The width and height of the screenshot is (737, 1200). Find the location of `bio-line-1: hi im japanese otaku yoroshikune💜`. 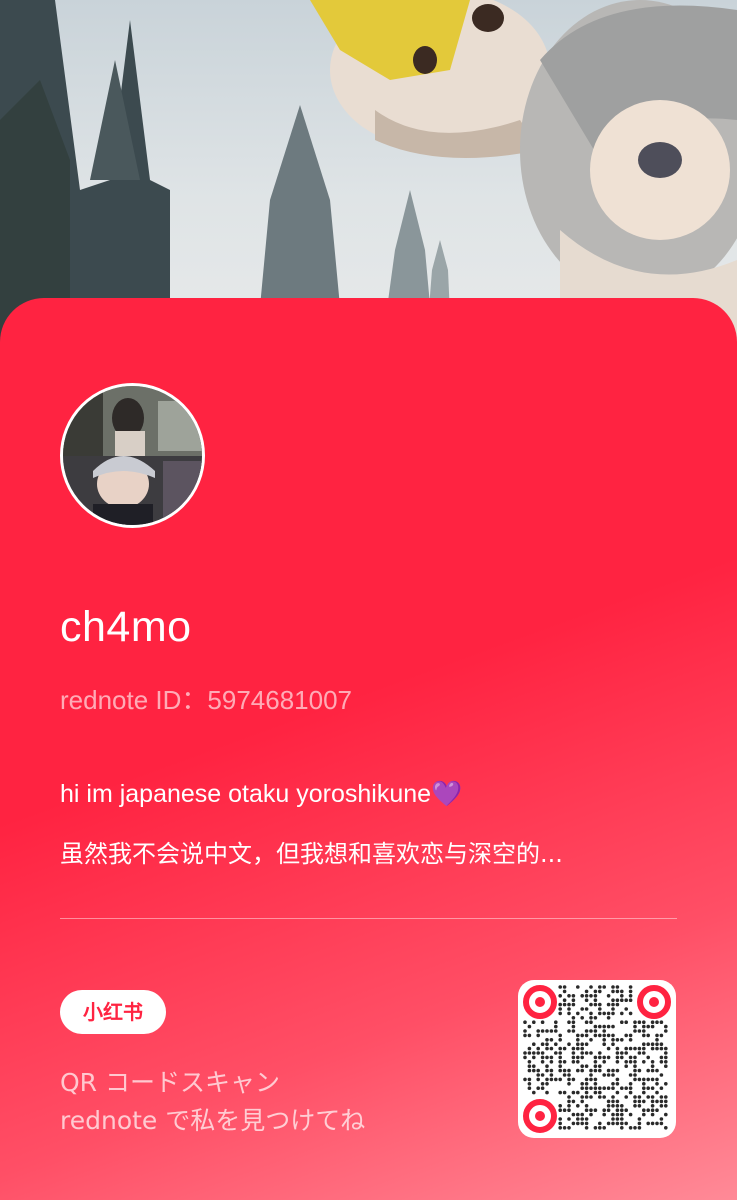

bio-line-1: hi im japanese otaku yoroshikune💜 is located at coordinates (261, 794).